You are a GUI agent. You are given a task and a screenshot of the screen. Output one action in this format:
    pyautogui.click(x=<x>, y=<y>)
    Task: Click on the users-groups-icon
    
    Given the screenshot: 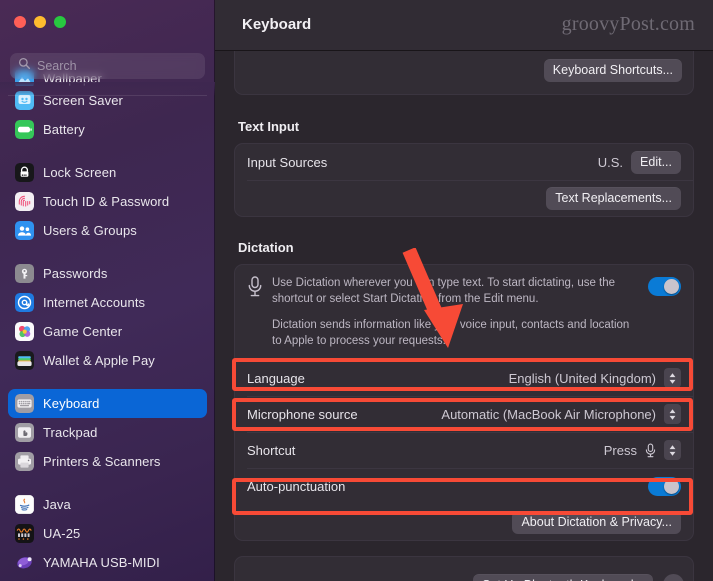 What is the action you would take?
    pyautogui.click(x=24, y=230)
    